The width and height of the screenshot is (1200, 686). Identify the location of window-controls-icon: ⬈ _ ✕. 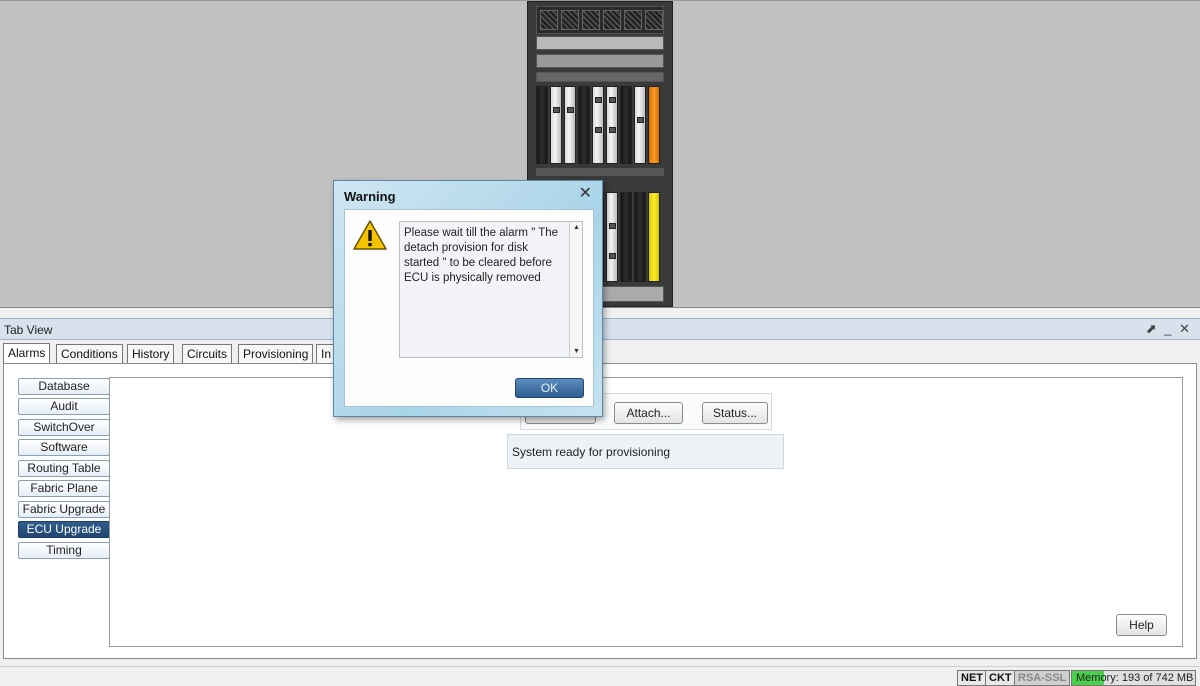
(1169, 329).